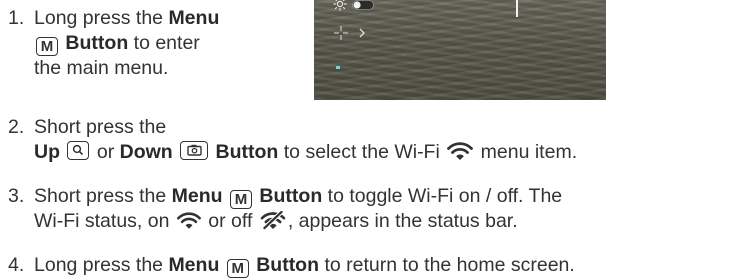  Describe the element at coordinates (362, 33) in the screenshot. I see `chevron-right-icon` at that location.